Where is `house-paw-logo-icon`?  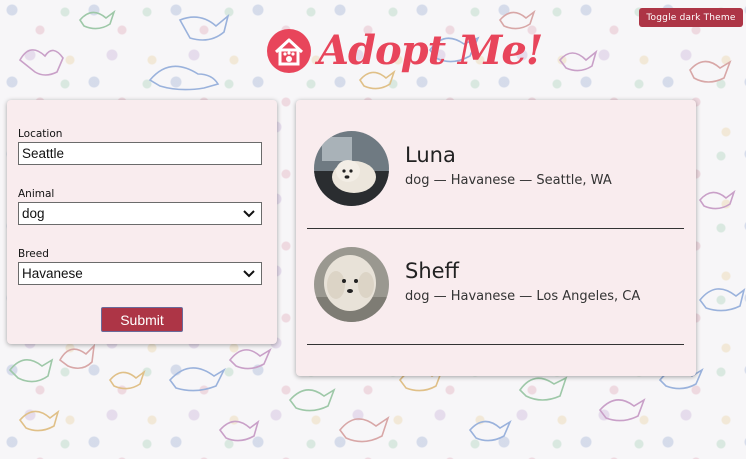
house-paw-logo-icon is located at coordinates (289, 51).